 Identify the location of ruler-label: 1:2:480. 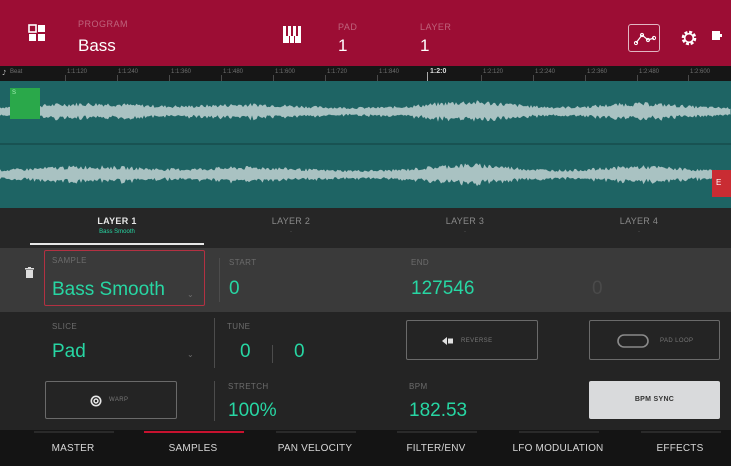
(649, 72).